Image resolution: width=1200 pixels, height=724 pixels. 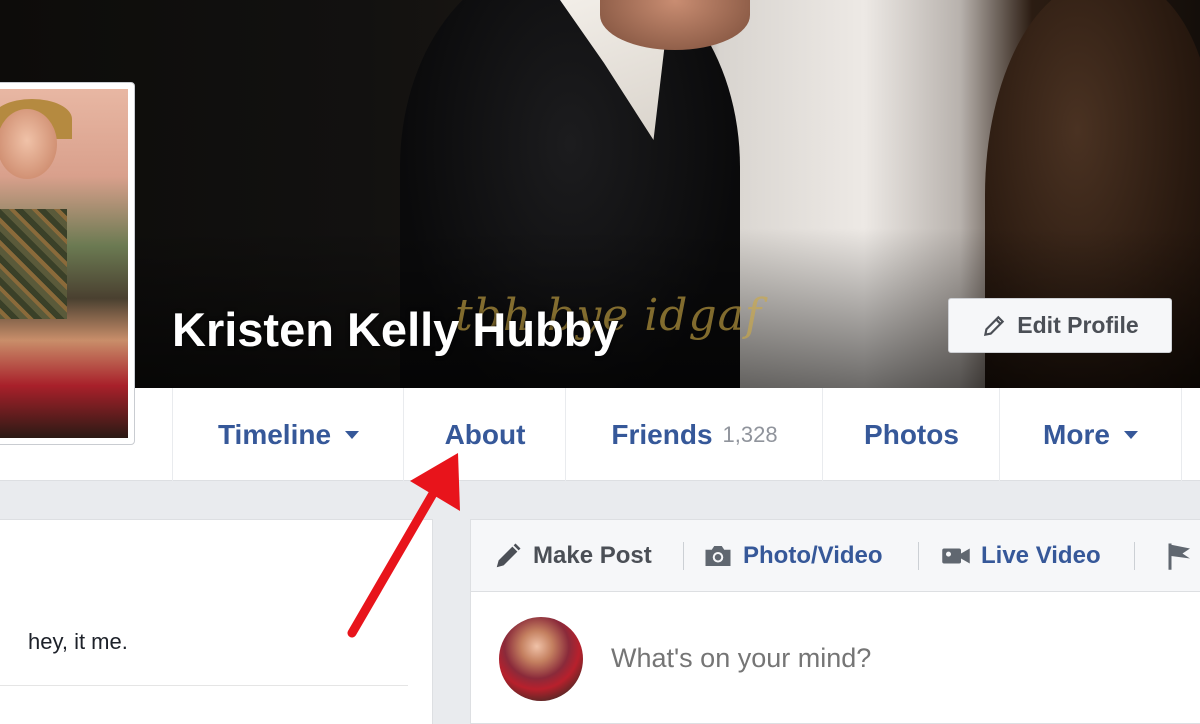 I want to click on profile-picture-image, so click(x=64, y=263).